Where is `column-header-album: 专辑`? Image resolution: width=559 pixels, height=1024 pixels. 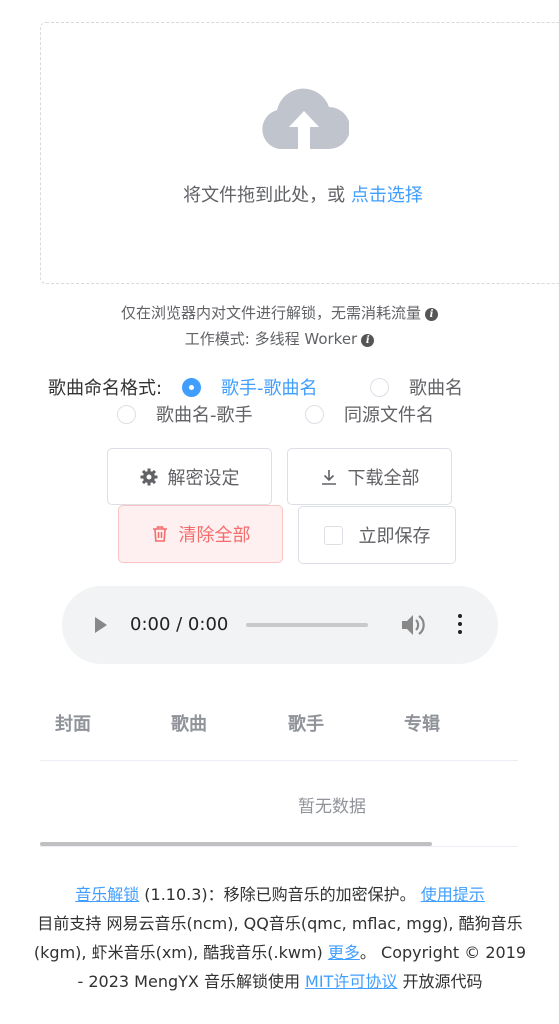 column-header-album: 专辑 is located at coordinates (422, 723).